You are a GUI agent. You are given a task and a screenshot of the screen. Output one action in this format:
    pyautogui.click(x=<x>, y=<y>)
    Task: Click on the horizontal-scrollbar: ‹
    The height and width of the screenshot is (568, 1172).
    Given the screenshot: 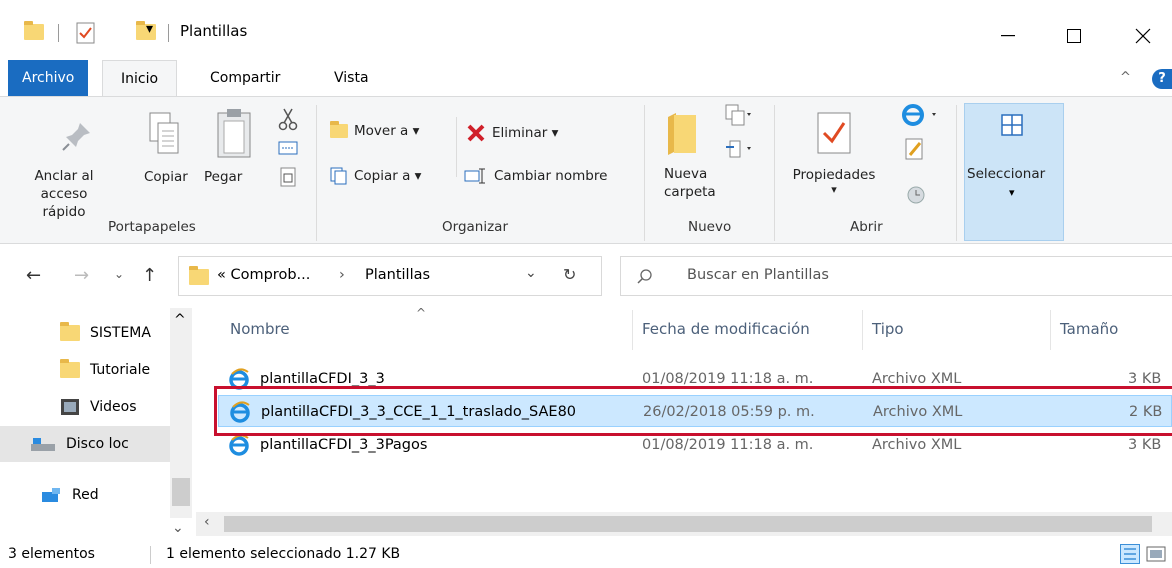 What is the action you would take?
    pyautogui.click(x=684, y=524)
    